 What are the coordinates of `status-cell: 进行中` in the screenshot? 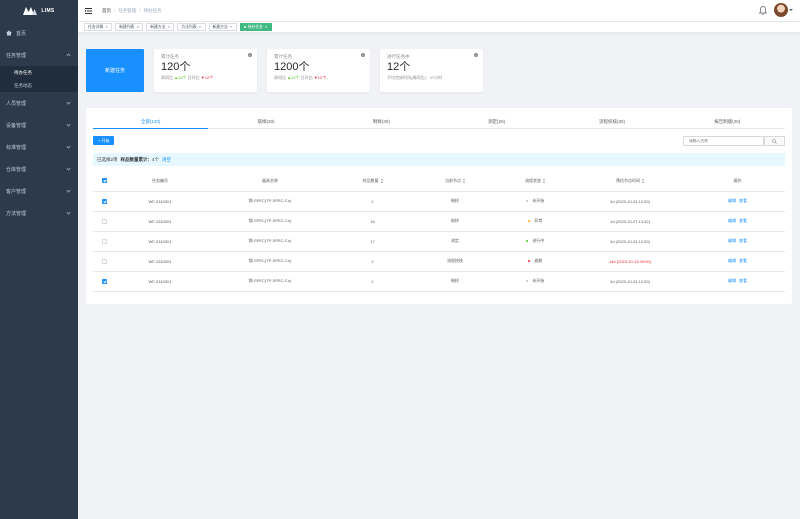 It's located at (535, 241).